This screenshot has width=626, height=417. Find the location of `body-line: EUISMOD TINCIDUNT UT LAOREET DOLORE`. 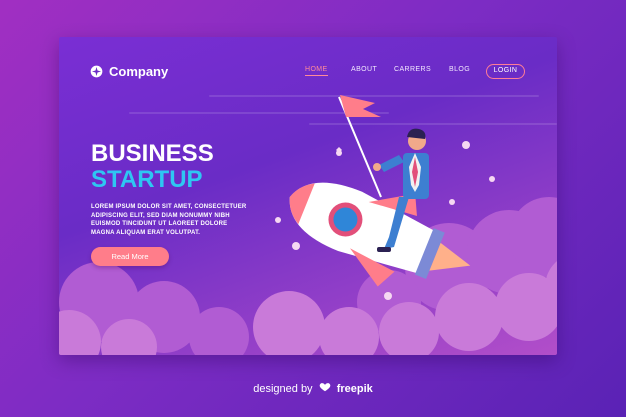

body-line: EUISMOD TINCIDUNT UT LAOREET DOLORE is located at coordinates (159, 224).